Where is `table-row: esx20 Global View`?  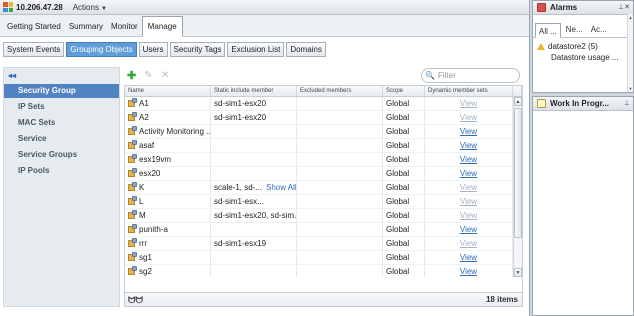
table-row: esx20 Global View is located at coordinates (323, 174).